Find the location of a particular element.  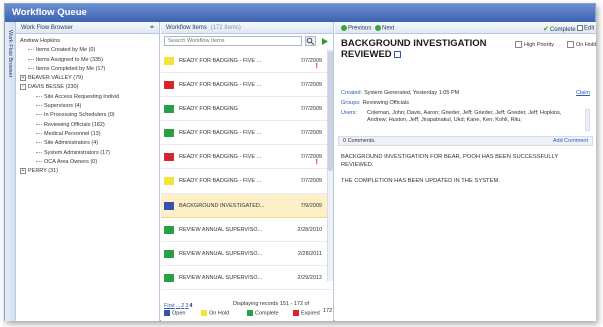

workflow-item-row: BACKGROUND INVESTIGATED... 7/9/2009 is located at coordinates (246, 205).